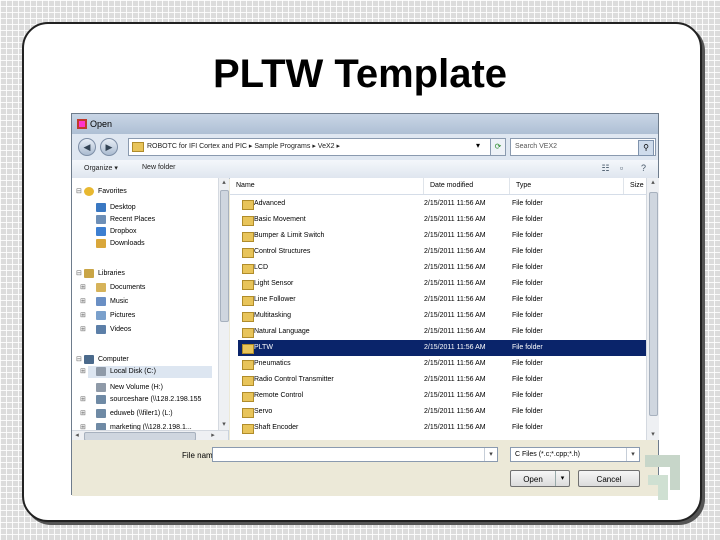 The image size is (720, 540). What do you see at coordinates (150, 244) in the screenshot?
I see `nav-item: Downloads` at bounding box center [150, 244].